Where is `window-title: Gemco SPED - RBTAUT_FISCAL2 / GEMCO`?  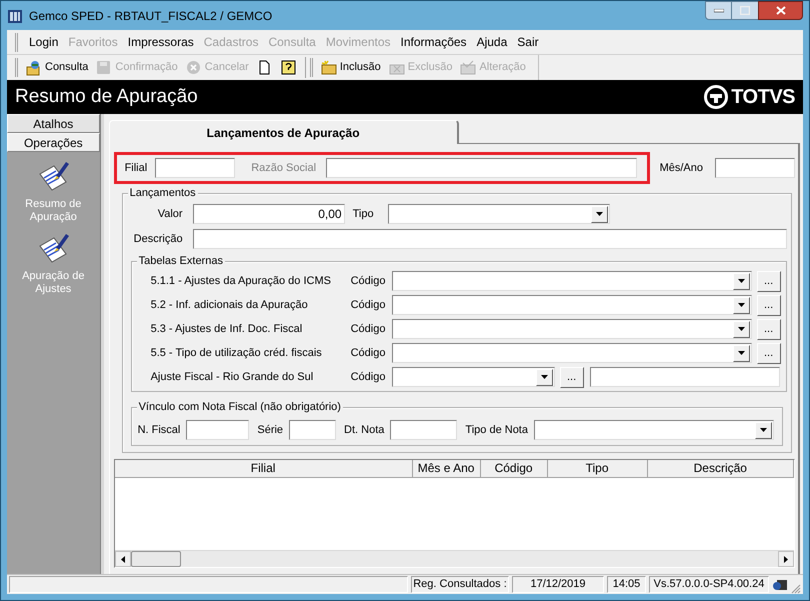 window-title: Gemco SPED - RBTAUT_FISCAL2 / GEMCO is located at coordinates (150, 16).